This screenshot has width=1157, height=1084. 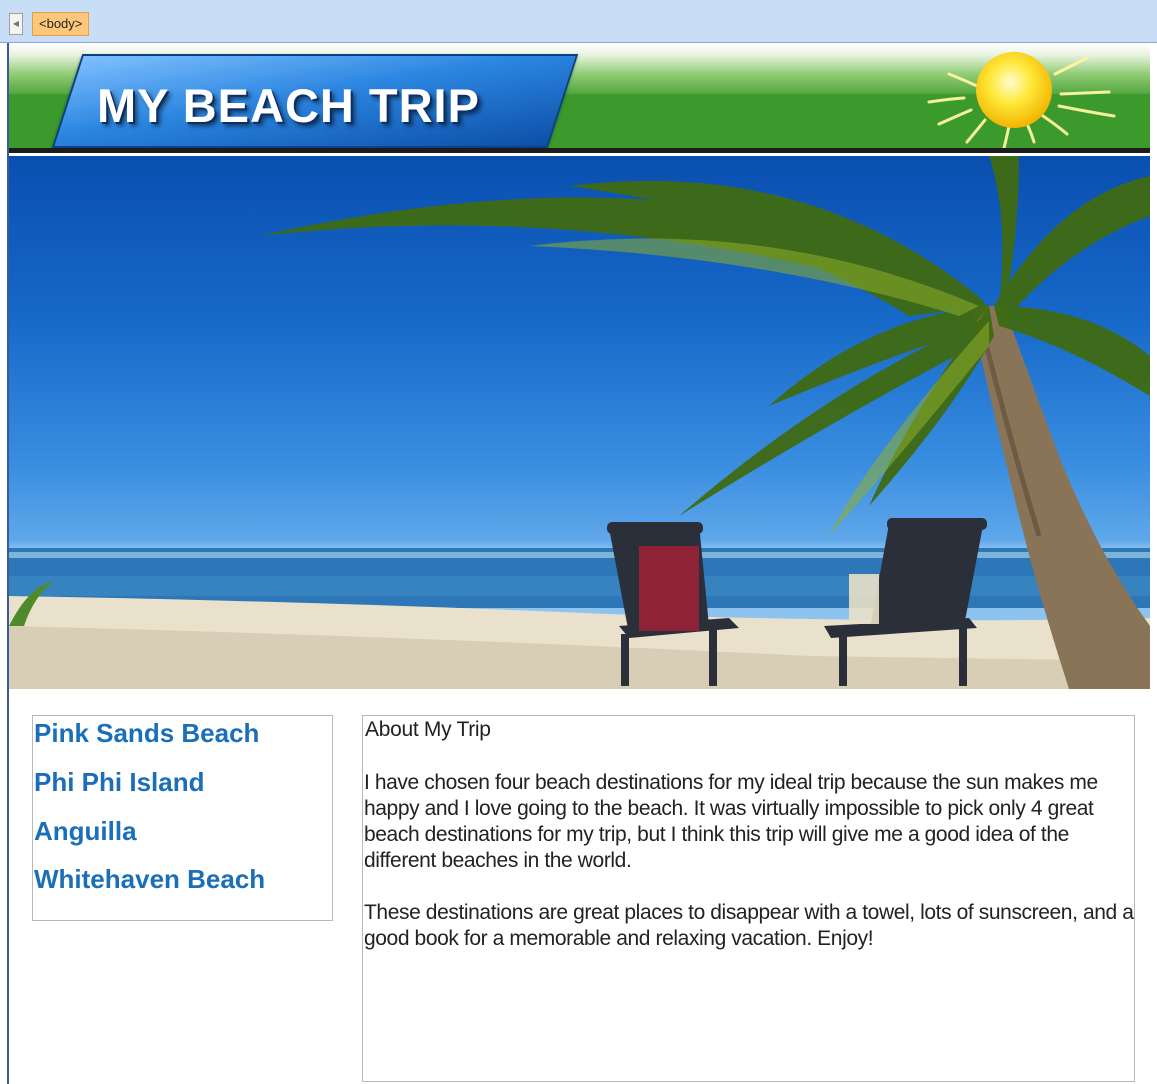 What do you see at coordinates (579, 98) in the screenshot?
I see `site-banner: MY BEACH TRIP` at bounding box center [579, 98].